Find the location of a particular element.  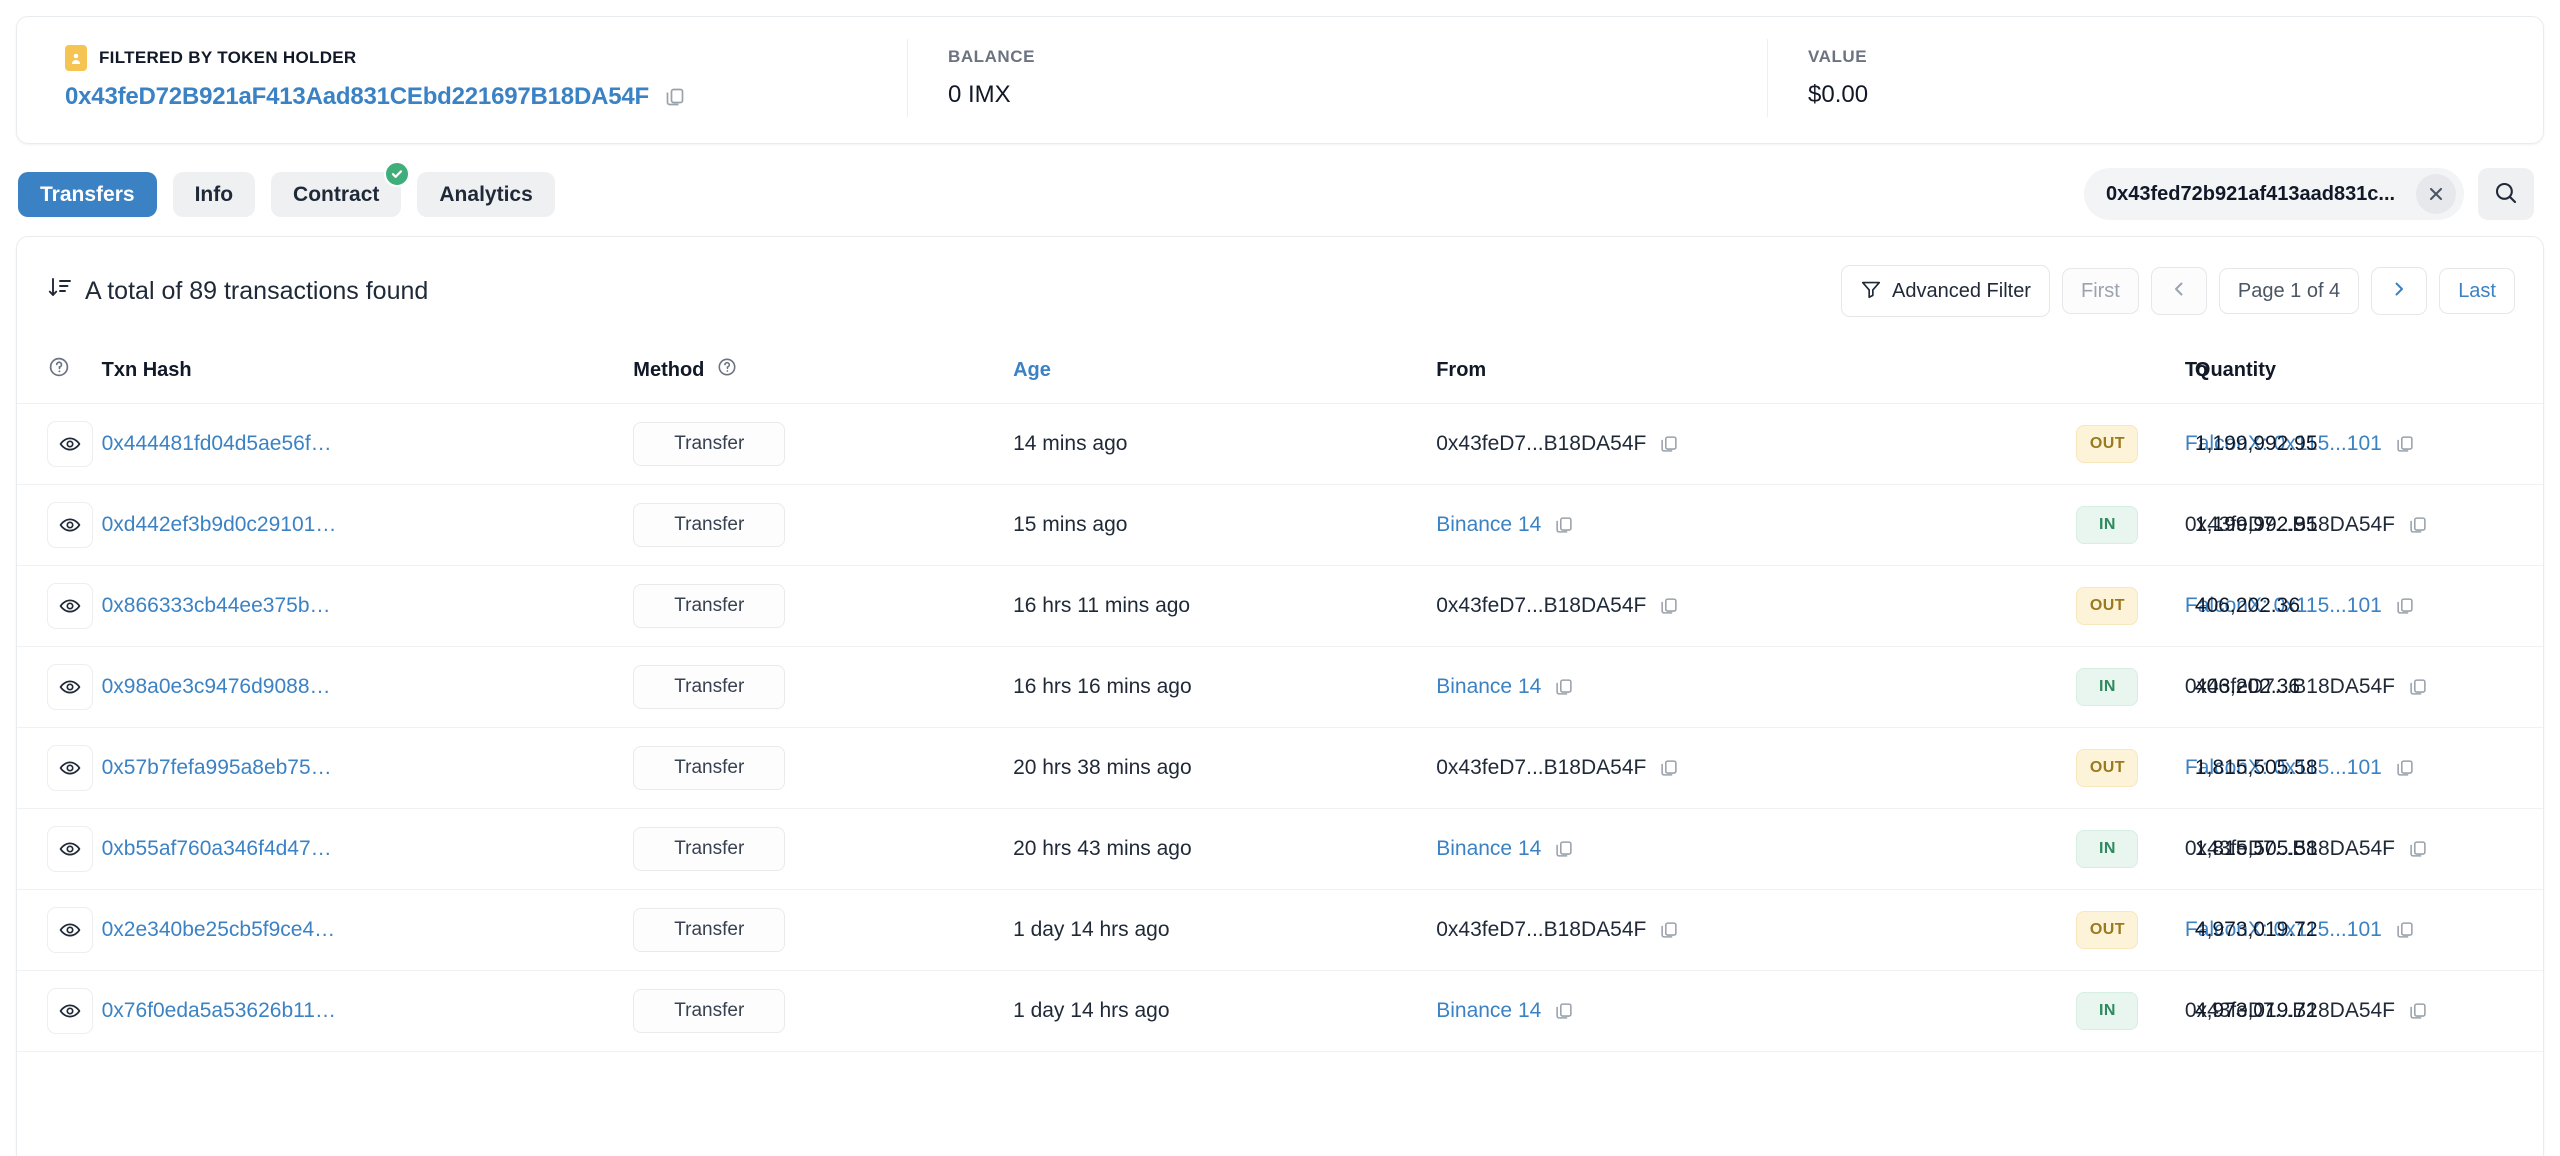

tab-analytics: Analytics is located at coordinates (486, 194).